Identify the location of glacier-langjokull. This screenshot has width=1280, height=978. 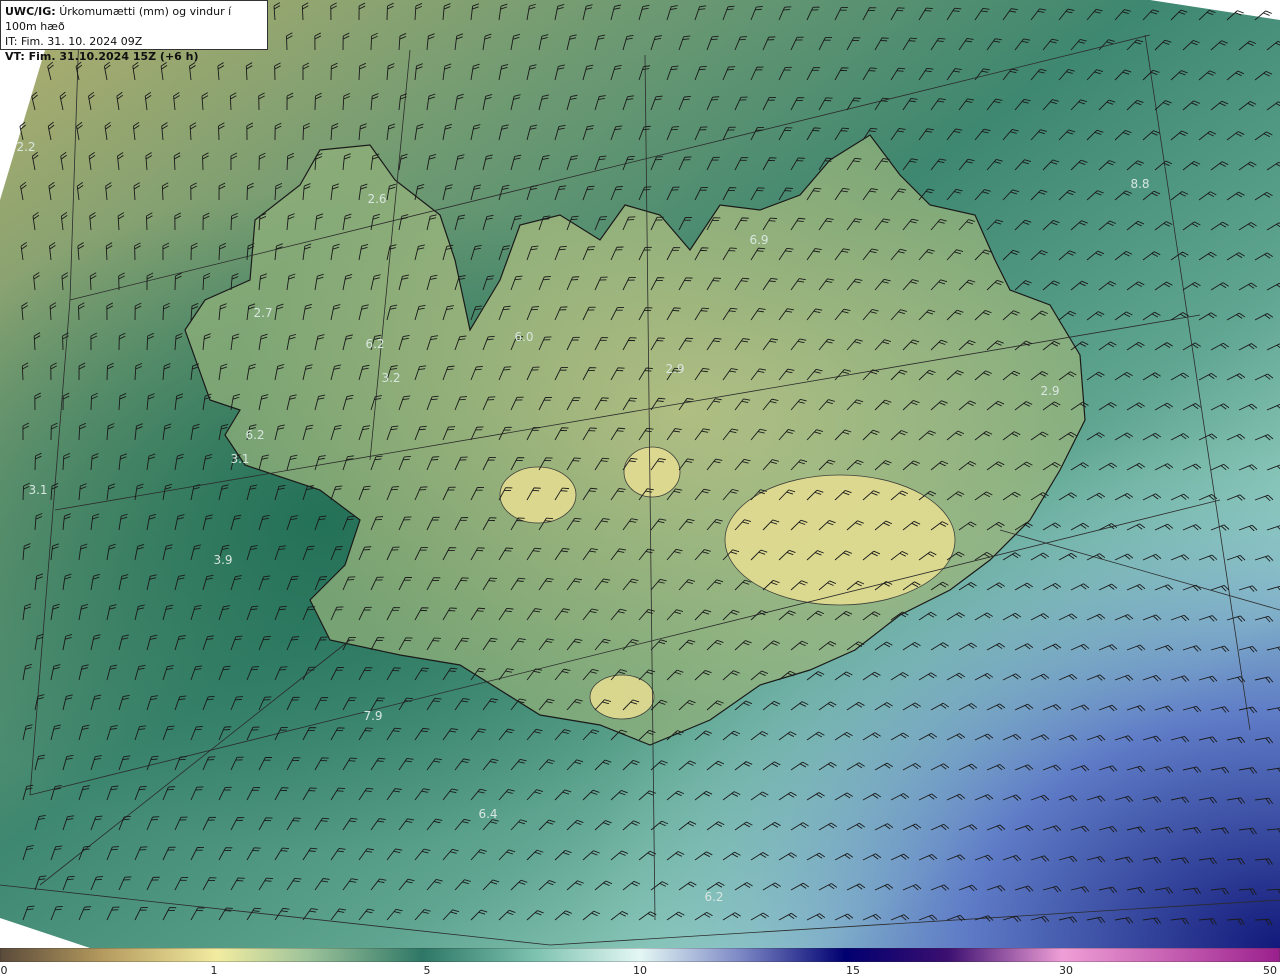
(538, 495).